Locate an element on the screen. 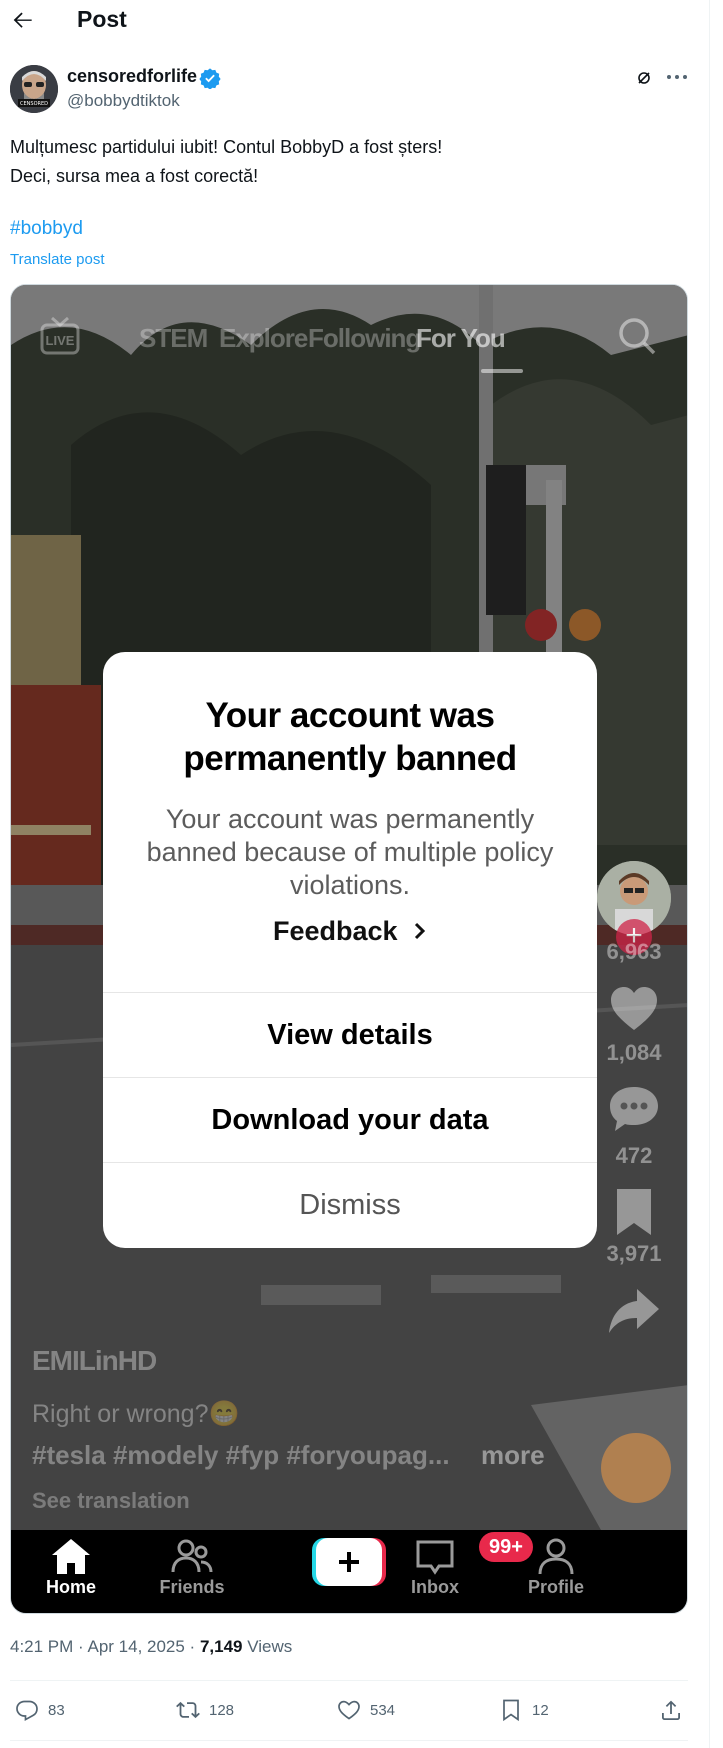 The height and width of the screenshot is (1748, 723). reply-icon is located at coordinates (27, 1711).